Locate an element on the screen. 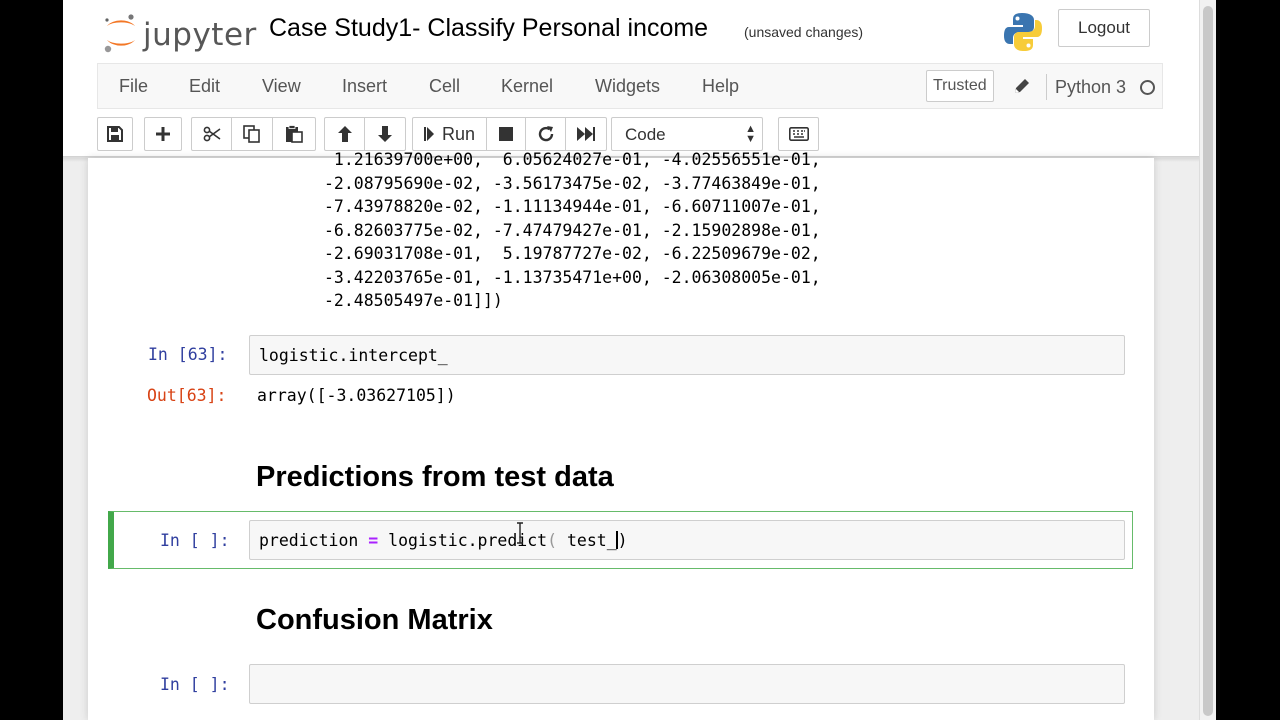 This screenshot has height=720, width=1280. move-up-button is located at coordinates (344, 134).